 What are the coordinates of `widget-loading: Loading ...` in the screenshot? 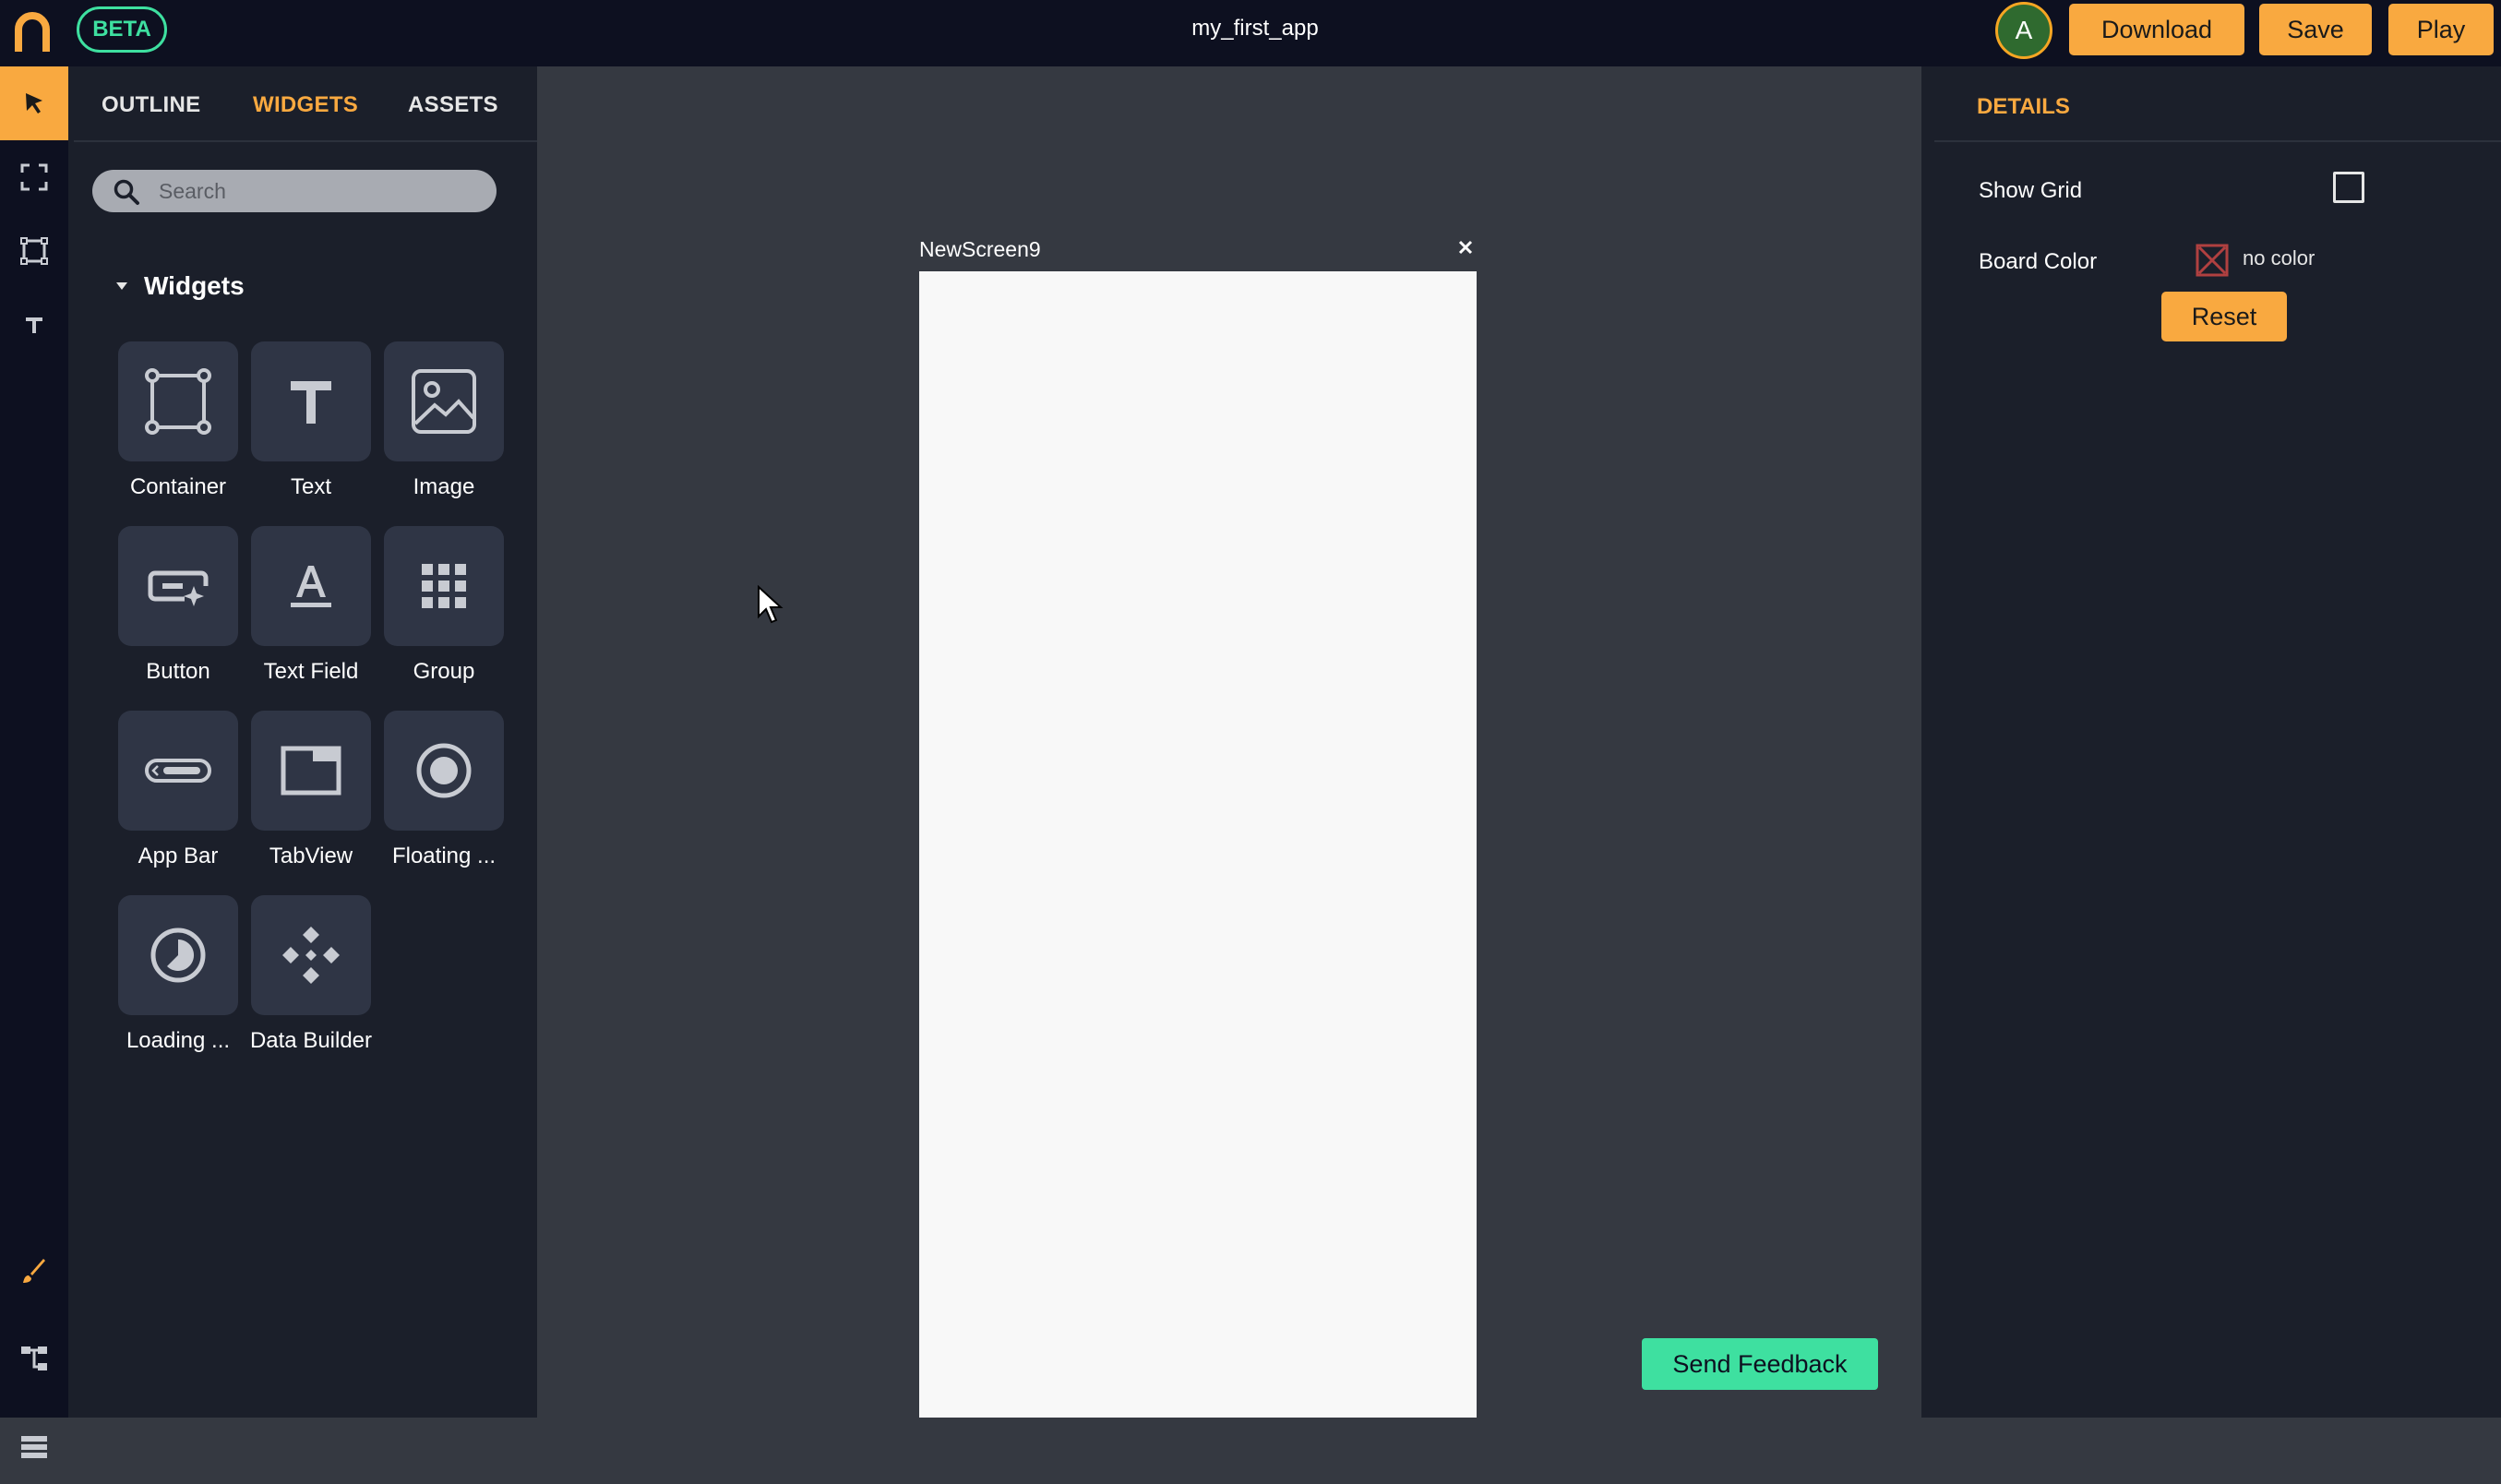 It's located at (178, 983).